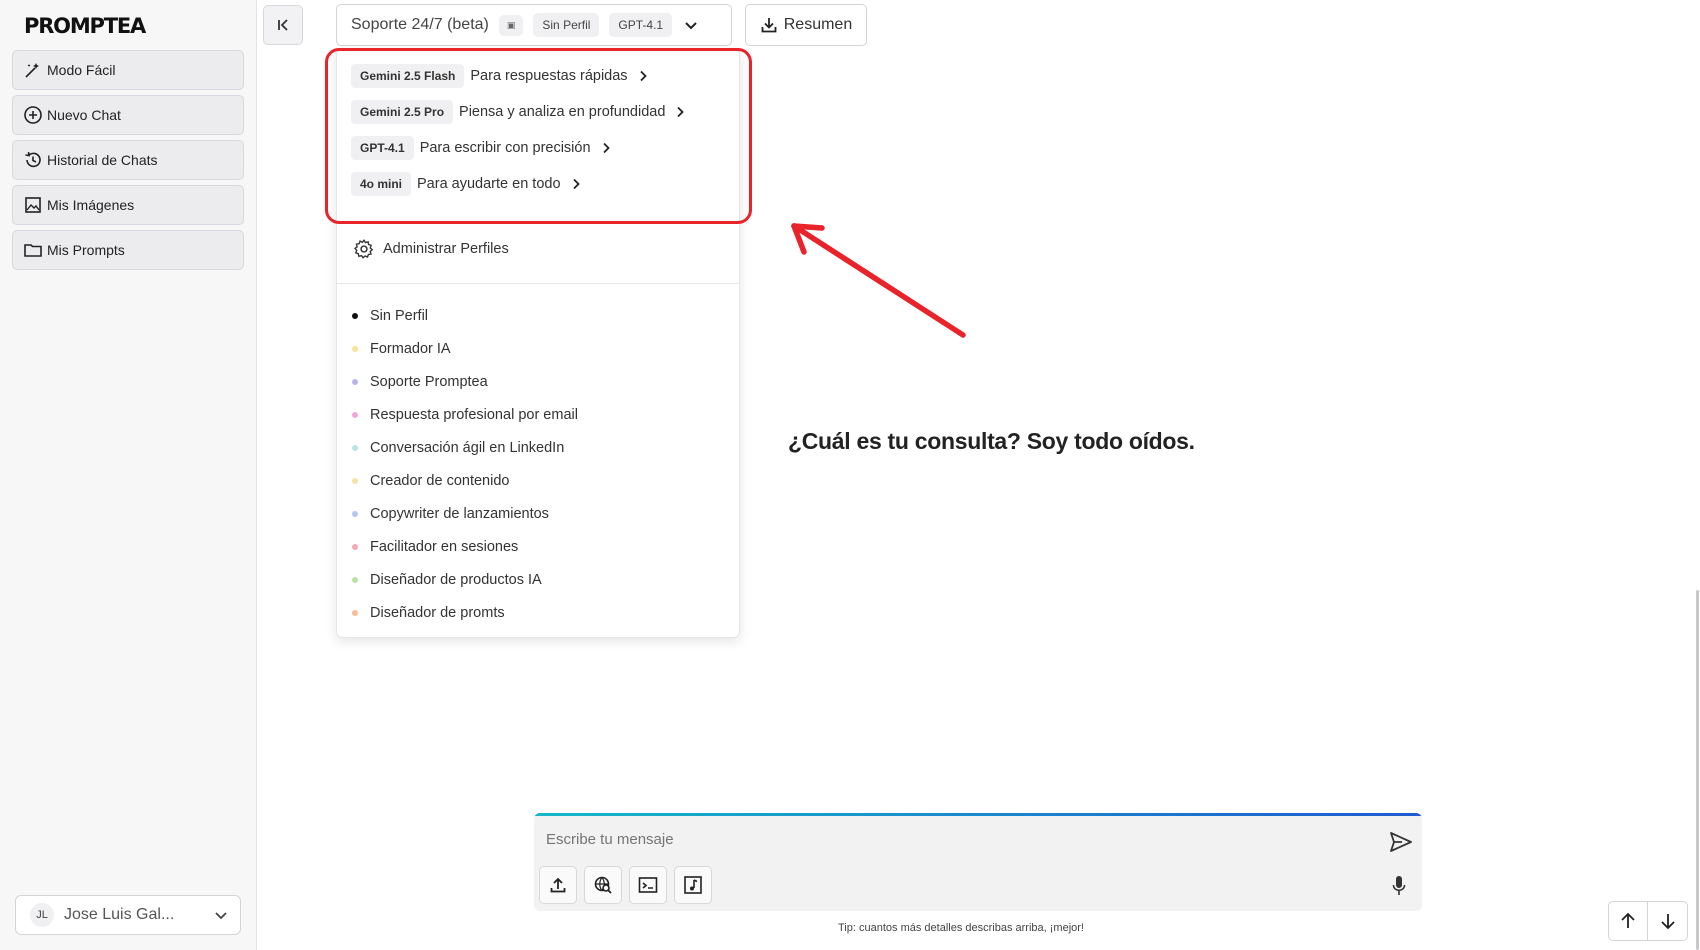  Describe the element at coordinates (444, 547) in the screenshot. I see `profile-label: Facilitador en sesiones` at that location.